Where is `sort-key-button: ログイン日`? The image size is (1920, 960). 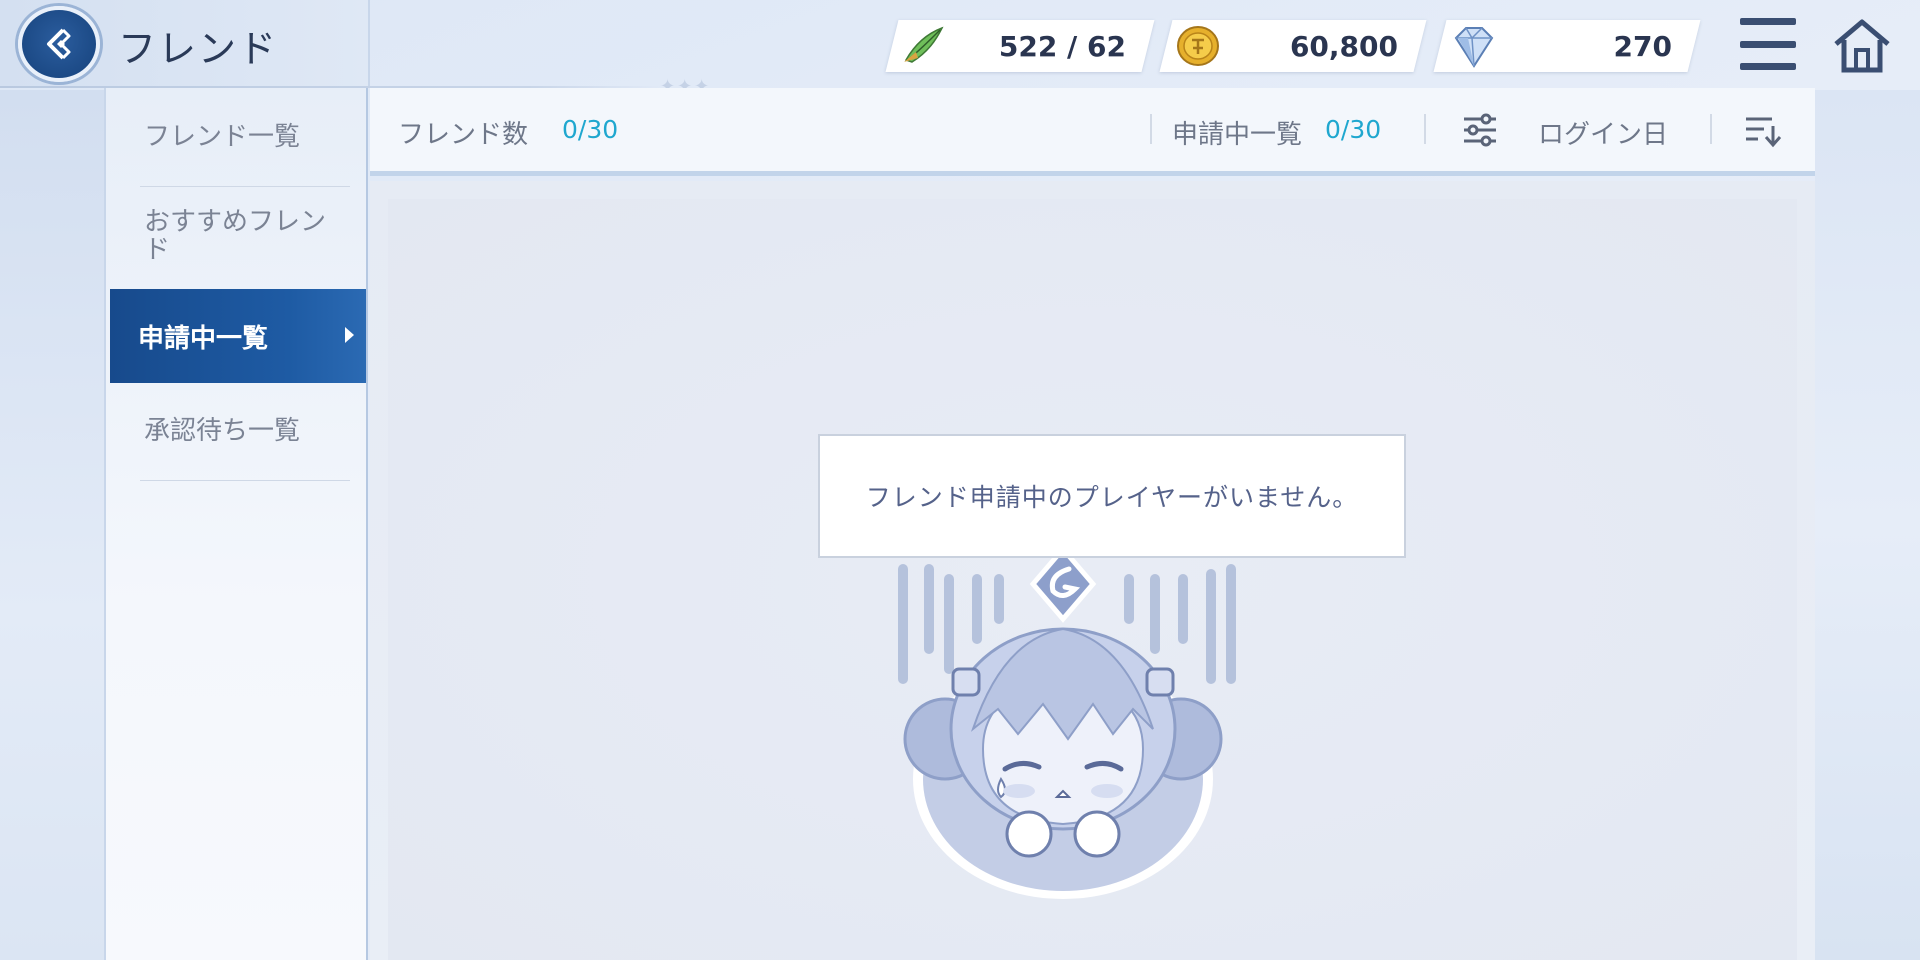 sort-key-button: ログイン日 is located at coordinates (1603, 132).